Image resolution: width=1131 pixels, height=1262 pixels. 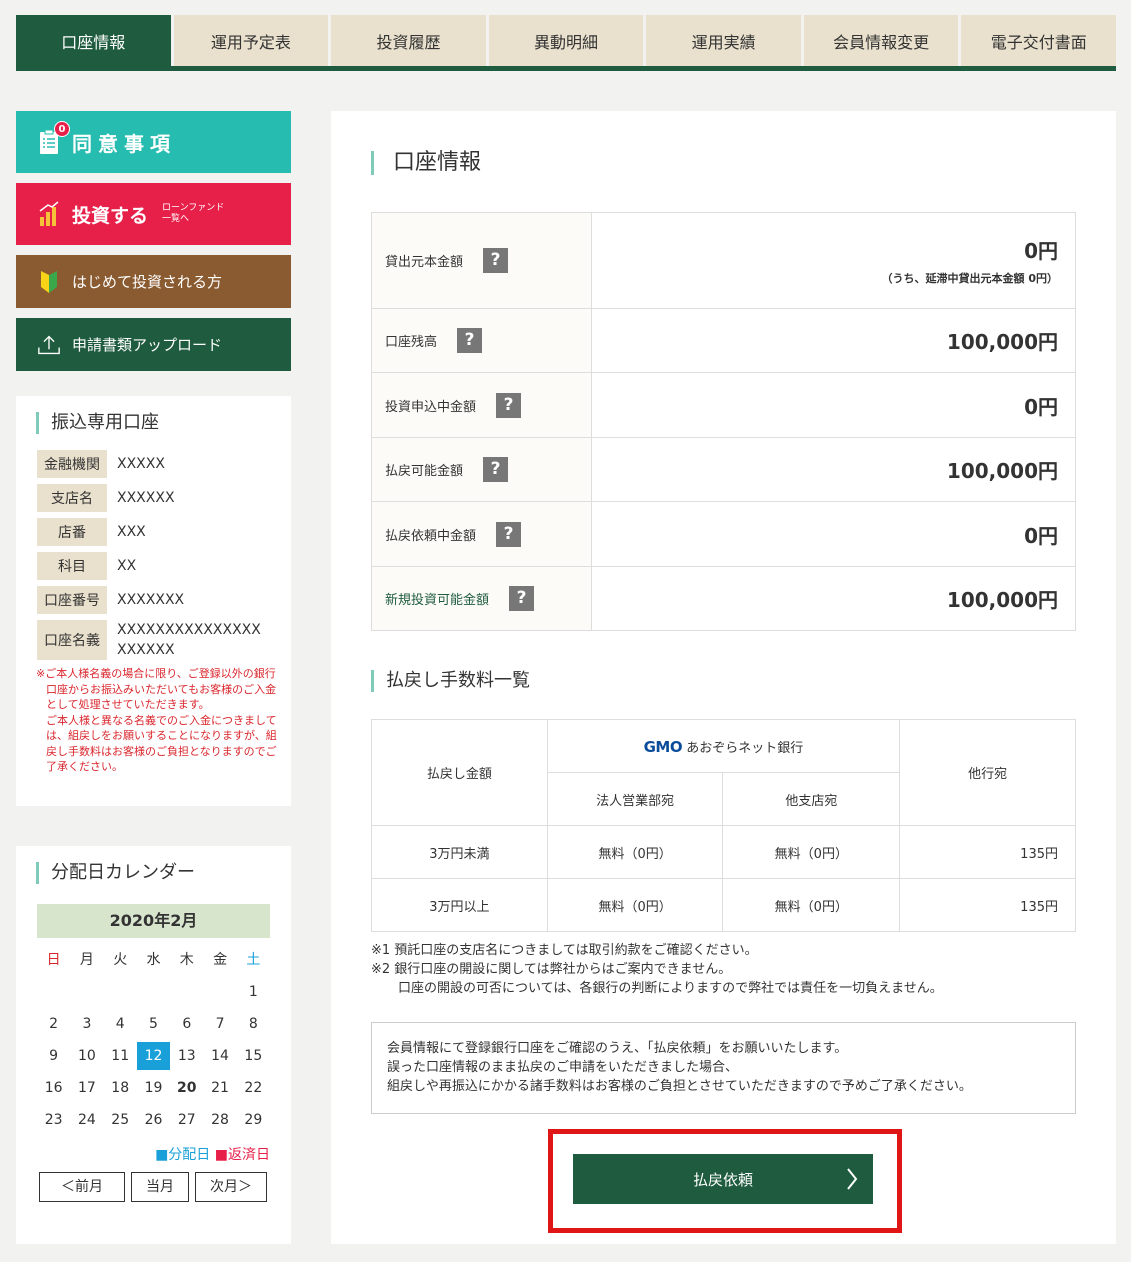 What do you see at coordinates (459, 852) in the screenshot?
I see `fee-cell: 3万円未満` at bounding box center [459, 852].